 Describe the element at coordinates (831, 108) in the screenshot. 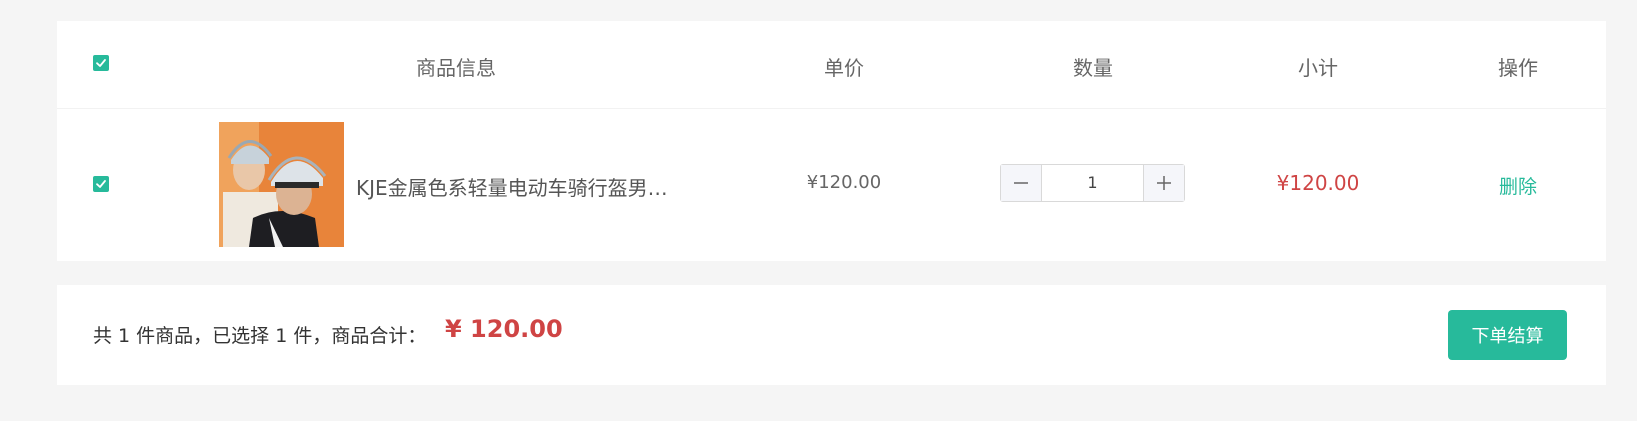

I see `header-divider` at that location.